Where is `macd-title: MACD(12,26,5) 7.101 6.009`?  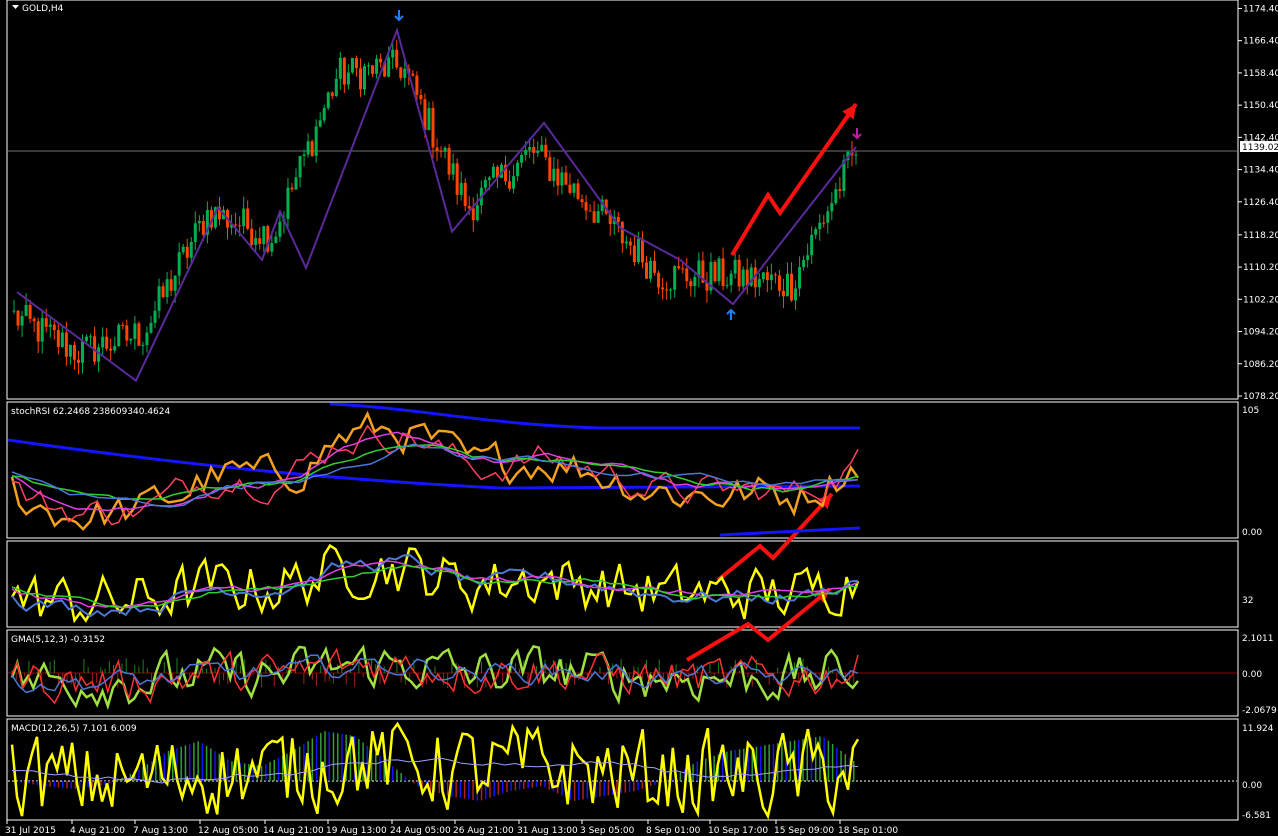
macd-title: MACD(12,26,5) 7.101 6.009 is located at coordinates (74, 729).